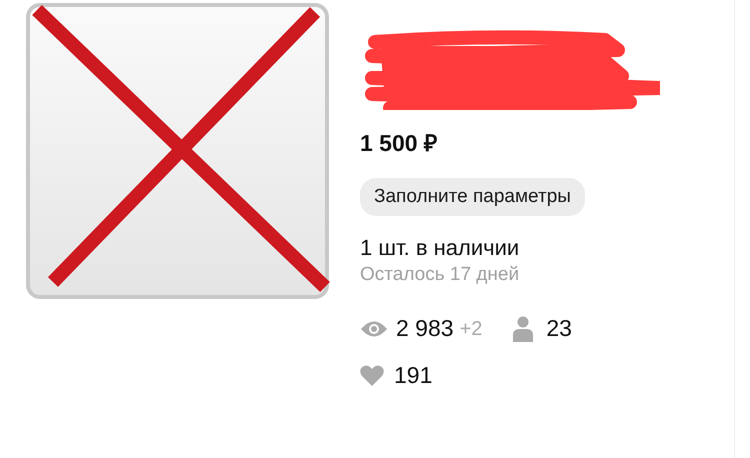 The height and width of the screenshot is (458, 750). Describe the element at coordinates (440, 248) in the screenshot. I see `stock-text: 1 шт. в наличии` at that location.